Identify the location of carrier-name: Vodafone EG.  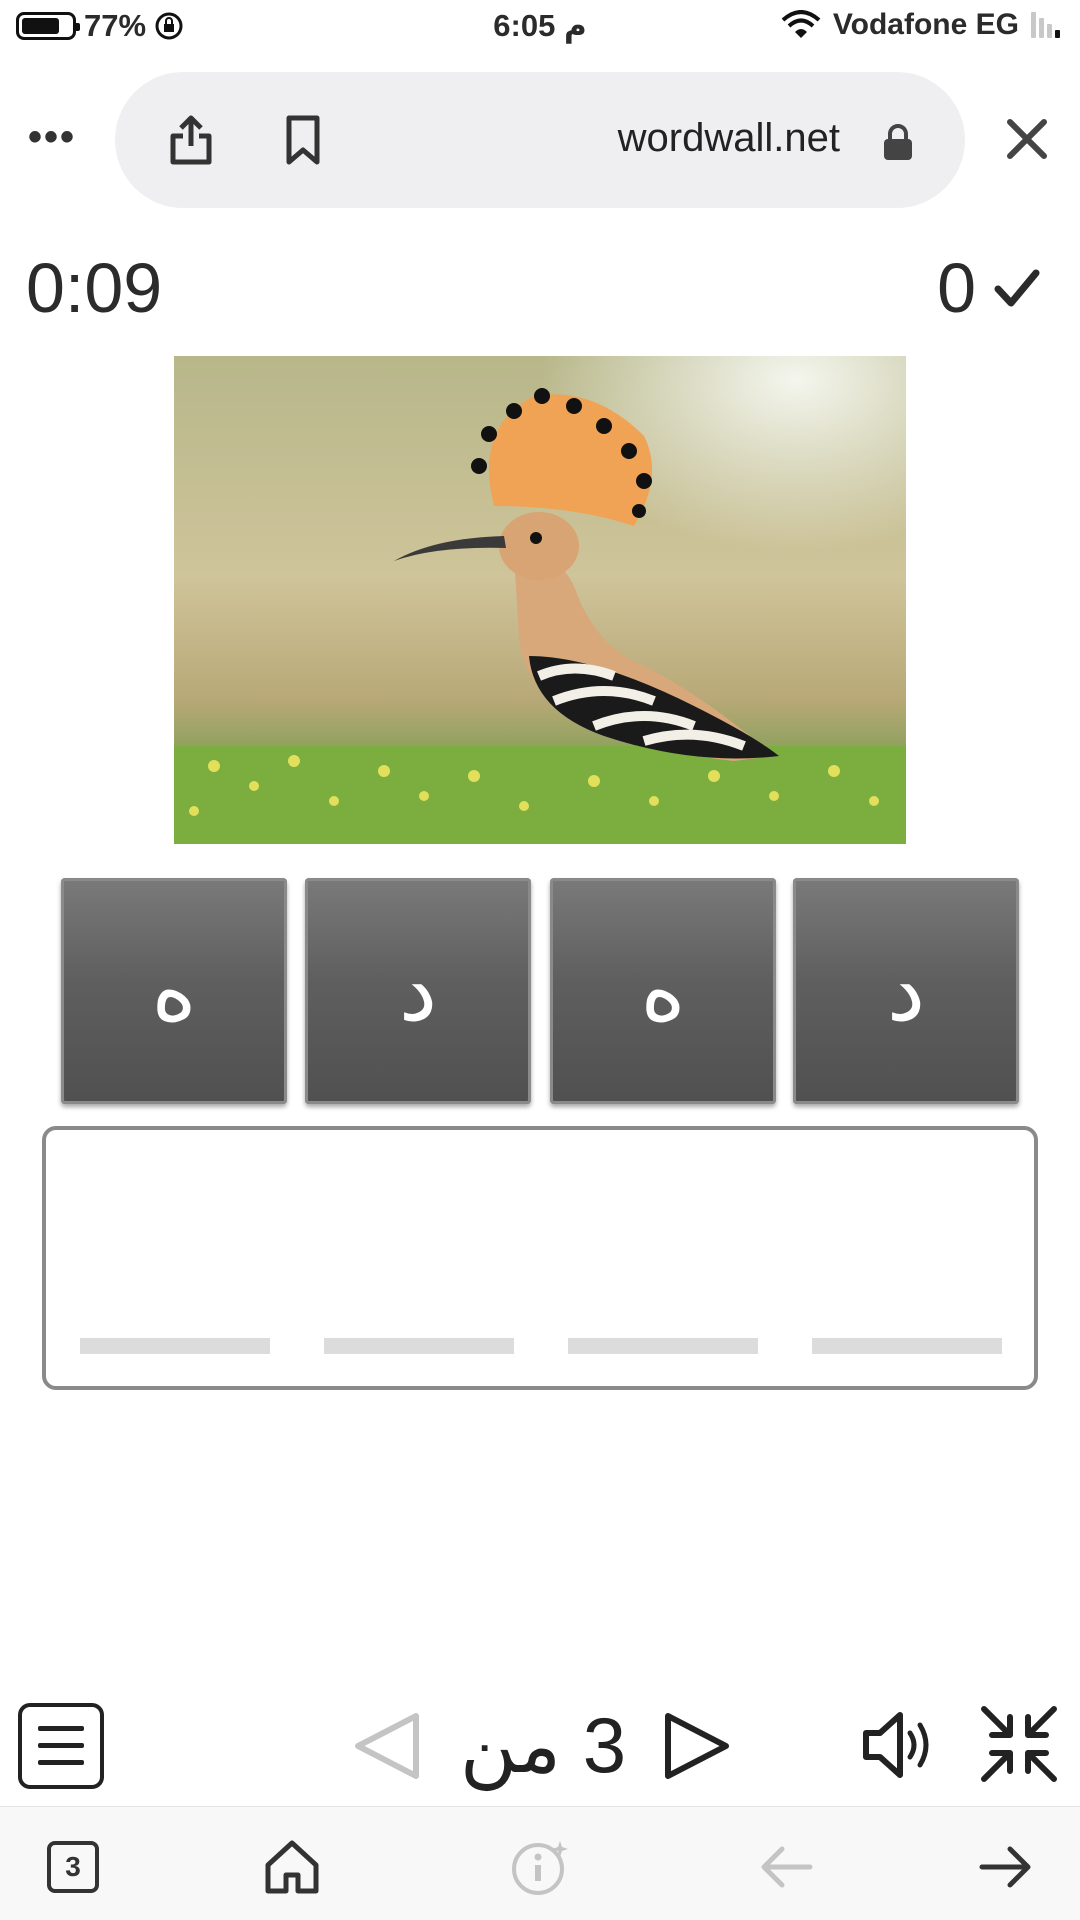
(925, 24).